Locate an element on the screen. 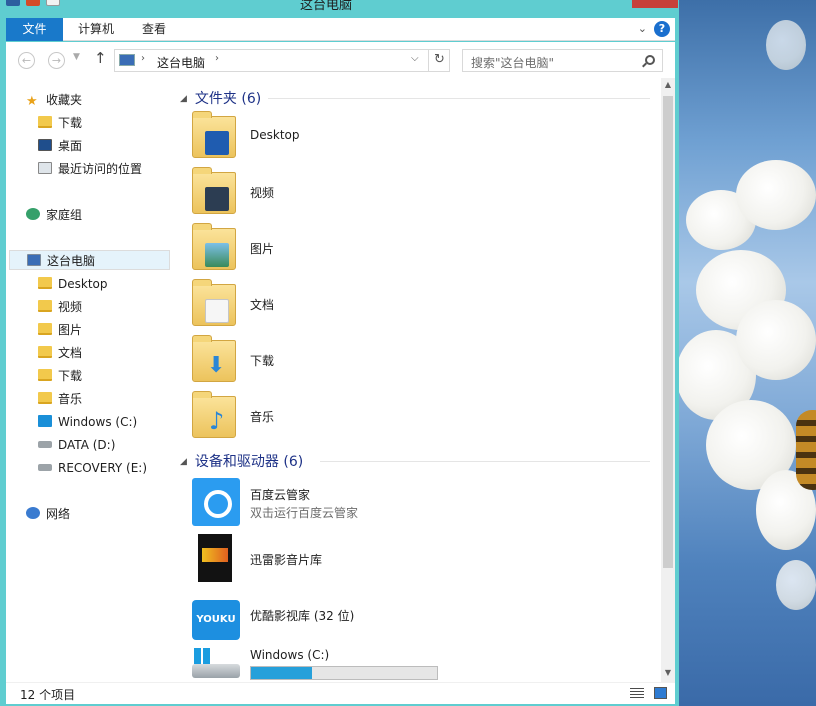 This screenshot has height=706, width=816. group-divider is located at coordinates (485, 461).